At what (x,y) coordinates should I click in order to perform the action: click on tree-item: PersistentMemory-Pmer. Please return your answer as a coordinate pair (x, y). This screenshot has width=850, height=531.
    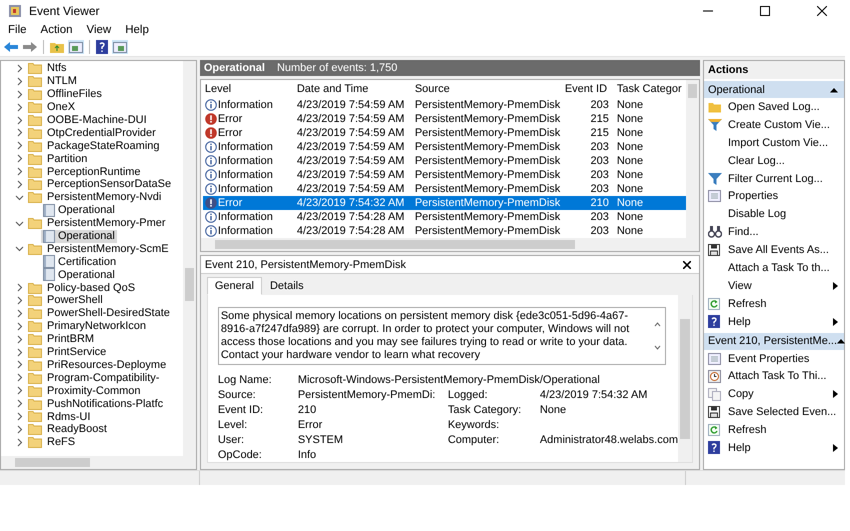
    Looking at the image, I should click on (106, 223).